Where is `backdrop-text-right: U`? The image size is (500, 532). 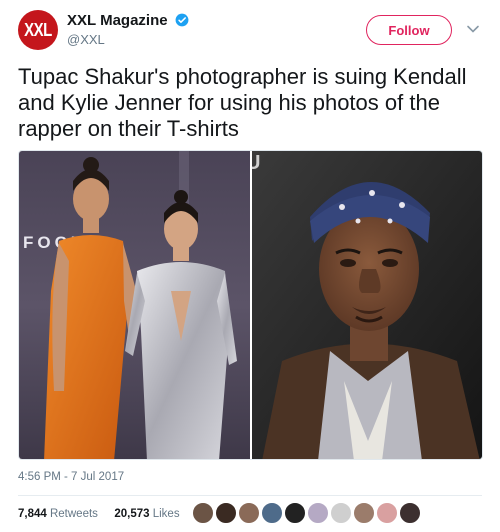 backdrop-text-right: U is located at coordinates (256, 163).